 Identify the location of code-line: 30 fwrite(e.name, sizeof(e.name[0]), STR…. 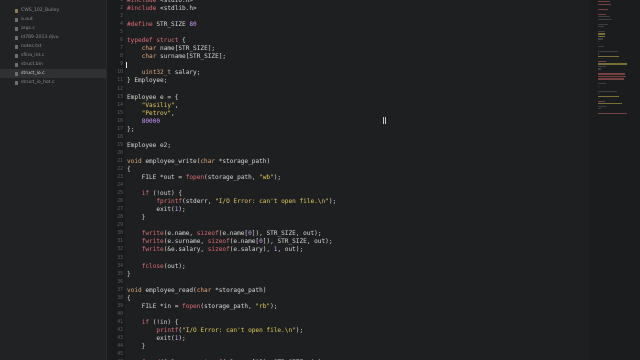
(353, 234).